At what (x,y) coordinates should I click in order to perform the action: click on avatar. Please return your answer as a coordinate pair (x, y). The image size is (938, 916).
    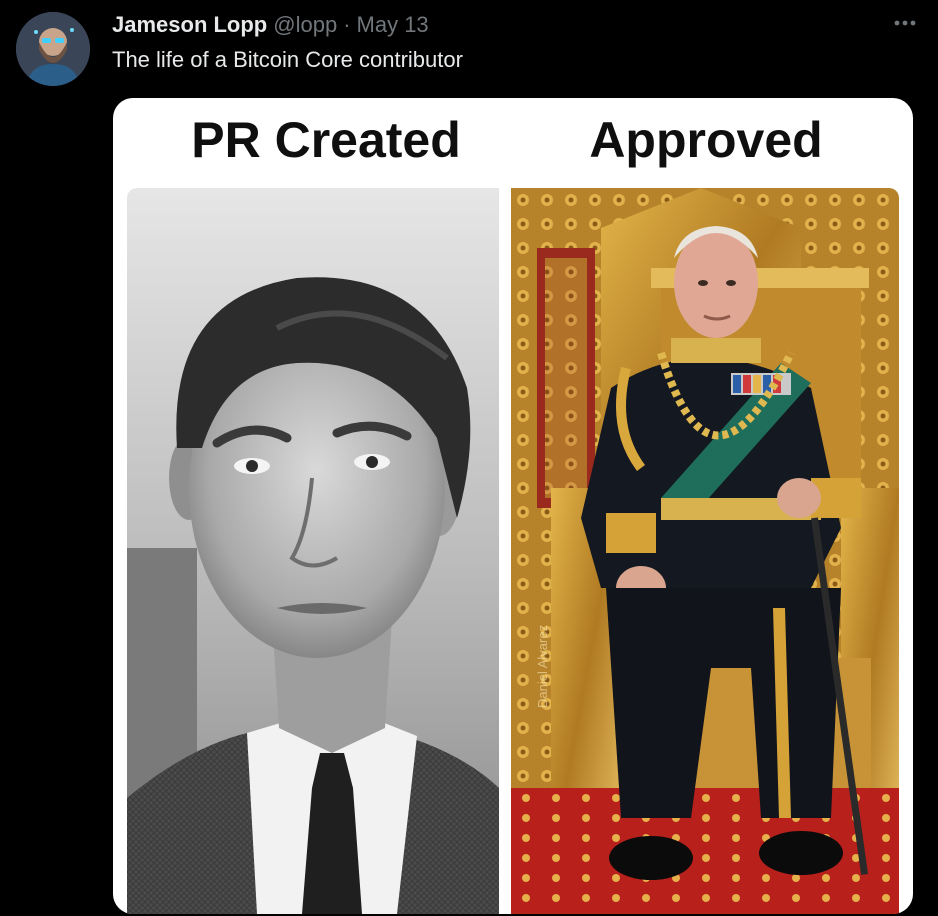
    Looking at the image, I should click on (53, 49).